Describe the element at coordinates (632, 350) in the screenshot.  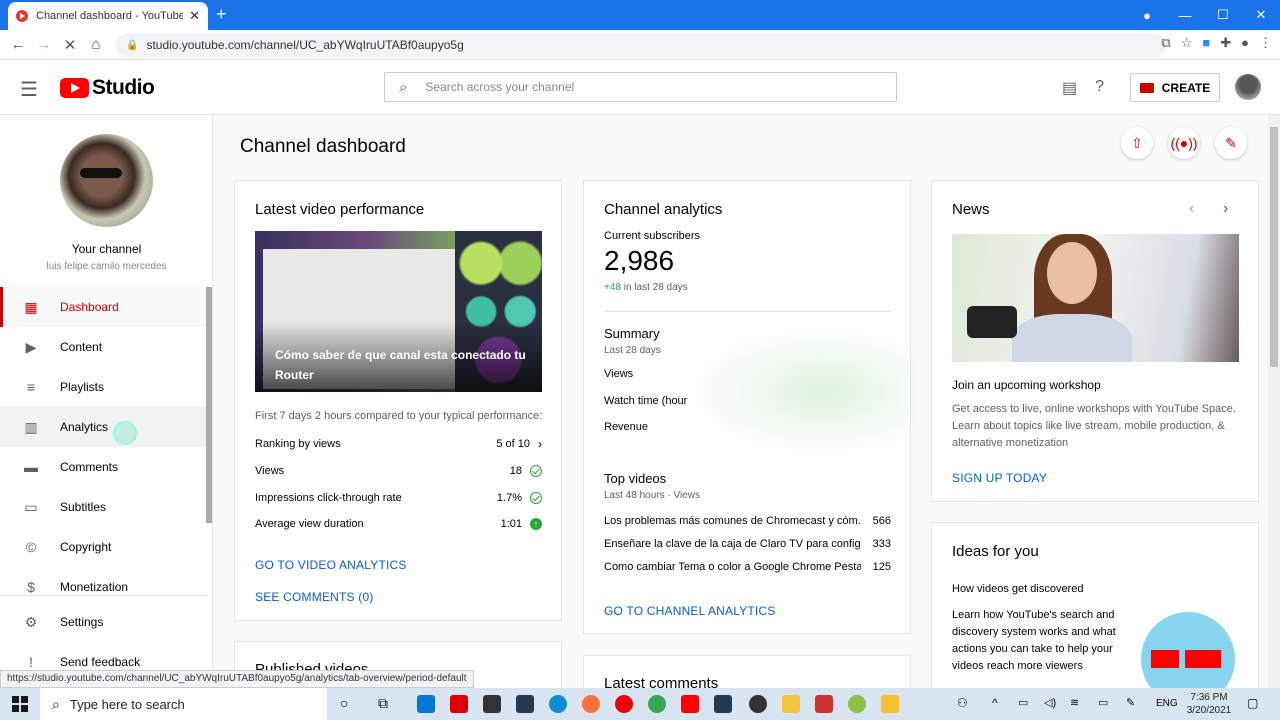
I see `summary-period: Last 28 days` at that location.